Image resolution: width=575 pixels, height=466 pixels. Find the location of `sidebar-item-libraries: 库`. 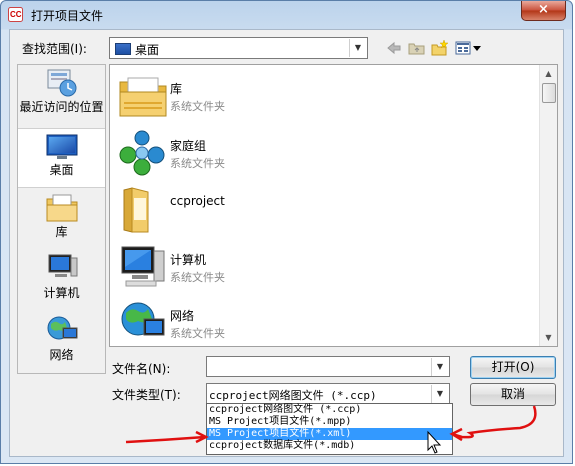

sidebar-item-libraries: 库 is located at coordinates (61, 215).